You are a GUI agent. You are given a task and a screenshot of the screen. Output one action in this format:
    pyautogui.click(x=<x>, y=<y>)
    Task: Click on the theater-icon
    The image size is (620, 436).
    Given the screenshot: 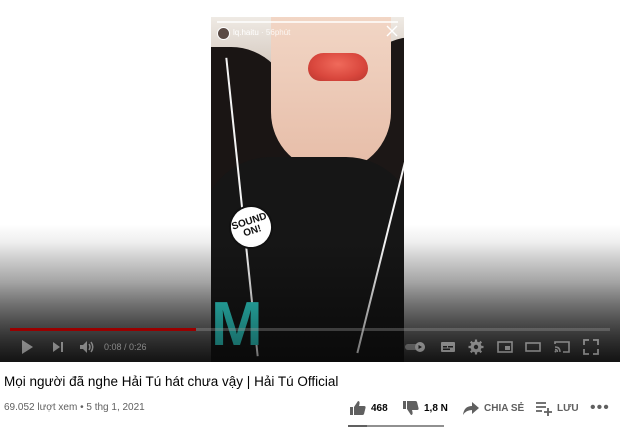 What is the action you would take?
    pyautogui.click(x=533, y=347)
    